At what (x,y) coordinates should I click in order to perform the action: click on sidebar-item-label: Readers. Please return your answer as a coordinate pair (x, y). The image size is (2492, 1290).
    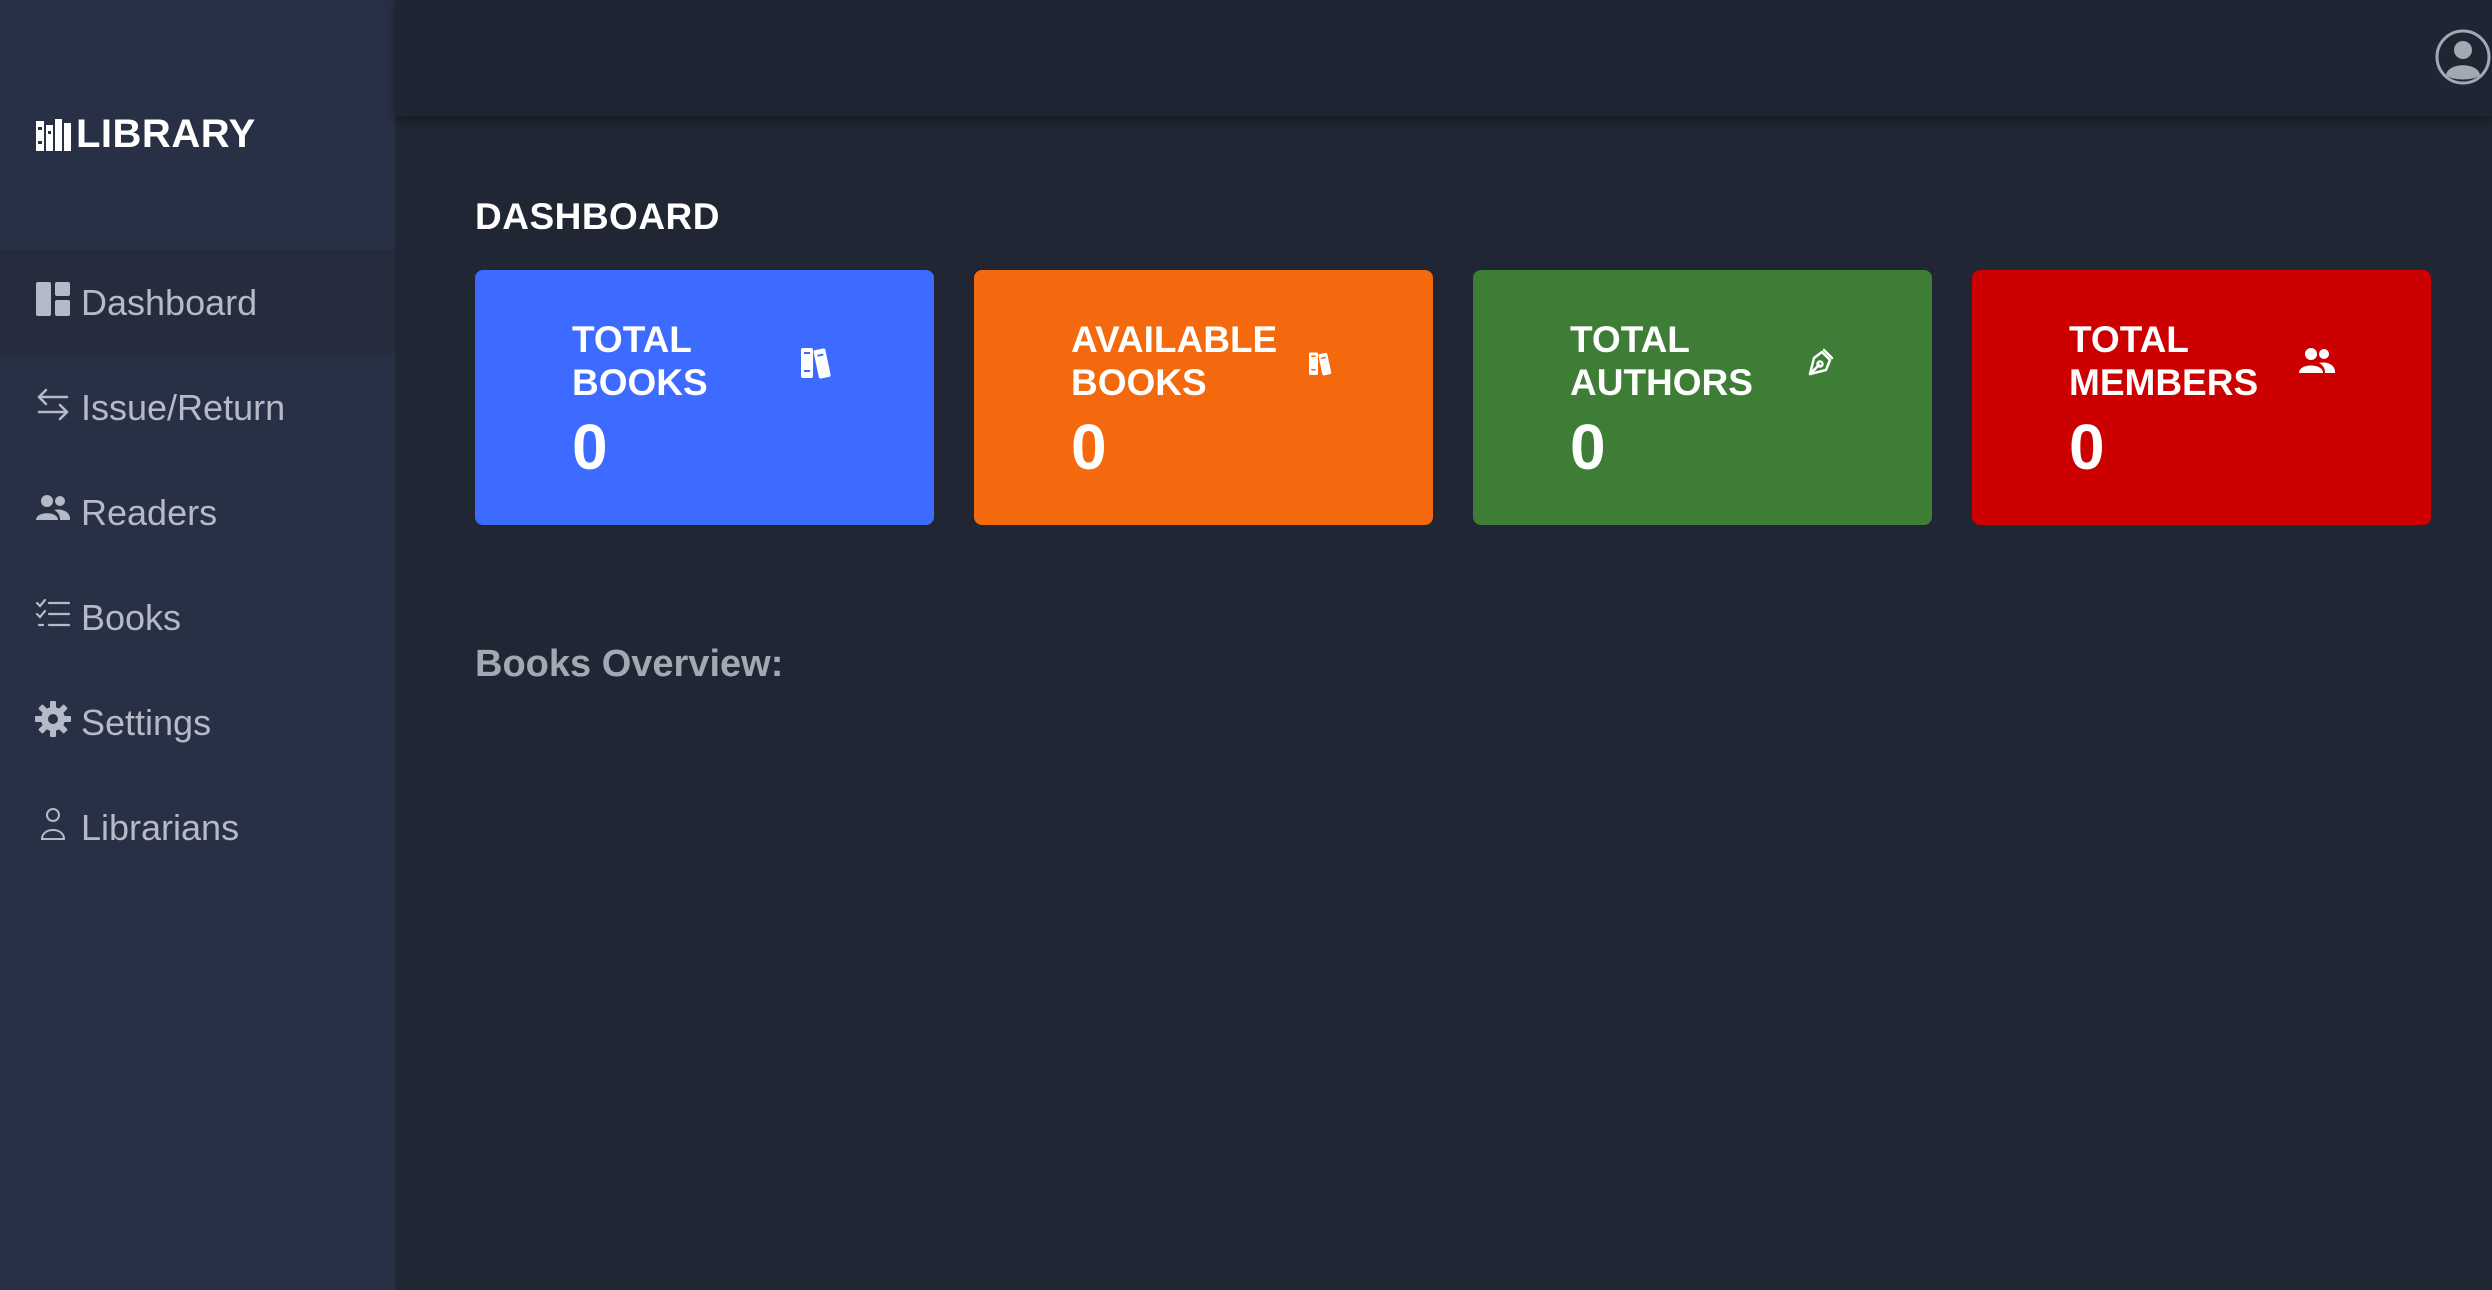
    Looking at the image, I should click on (149, 512).